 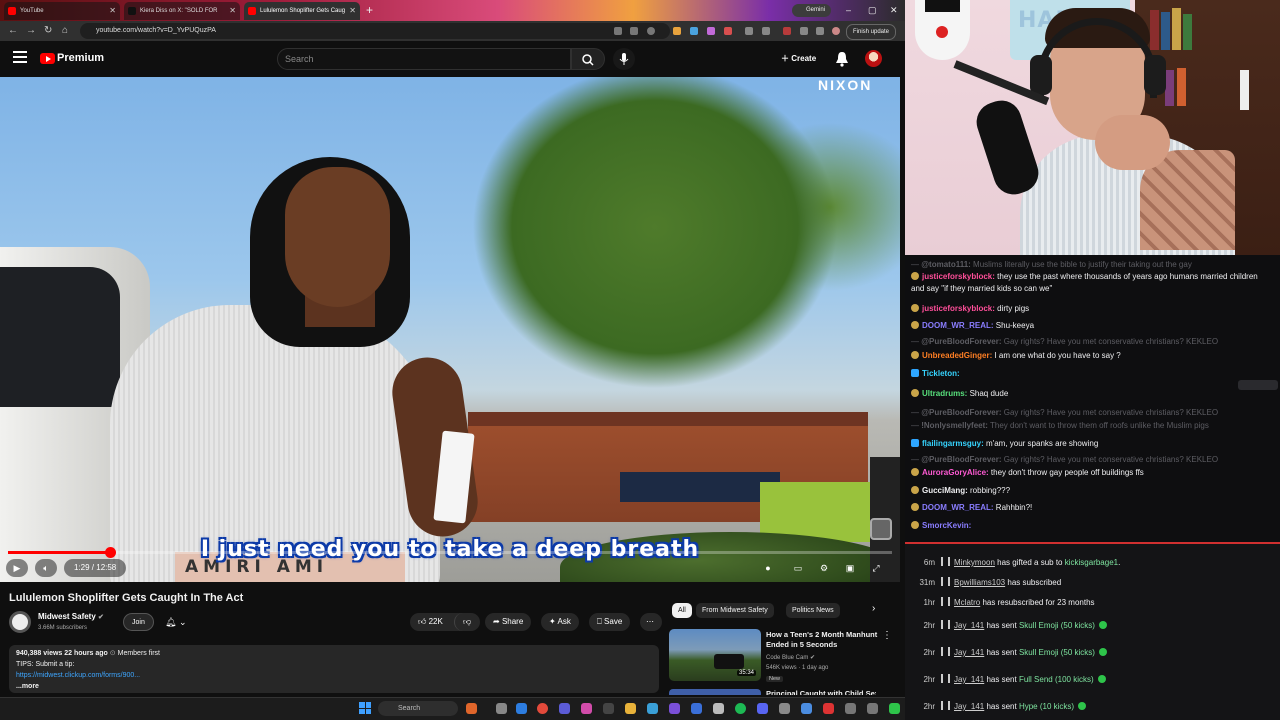 What do you see at coordinates (894, 10) in the screenshot?
I see `close-window-icon: ✕` at bounding box center [894, 10].